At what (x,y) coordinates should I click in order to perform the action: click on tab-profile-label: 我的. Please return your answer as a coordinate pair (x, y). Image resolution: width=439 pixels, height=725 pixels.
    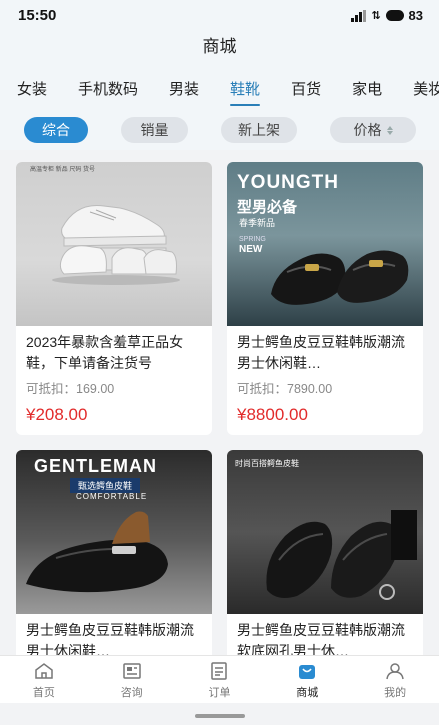
    Looking at the image, I should click on (395, 693).